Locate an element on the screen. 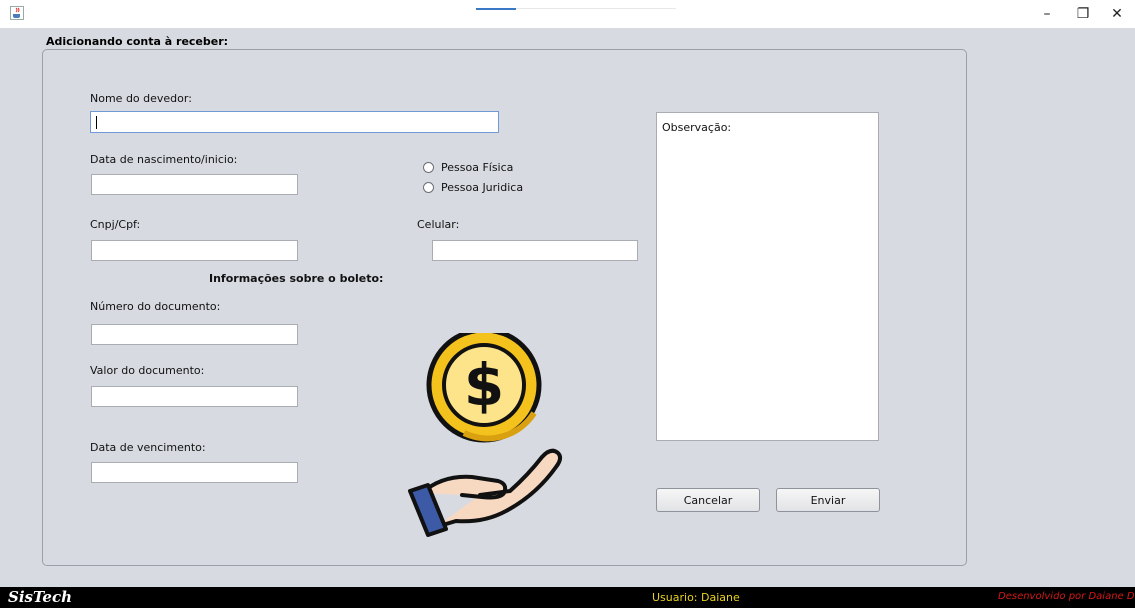 The image size is (1135, 608). numero-input is located at coordinates (194, 334).